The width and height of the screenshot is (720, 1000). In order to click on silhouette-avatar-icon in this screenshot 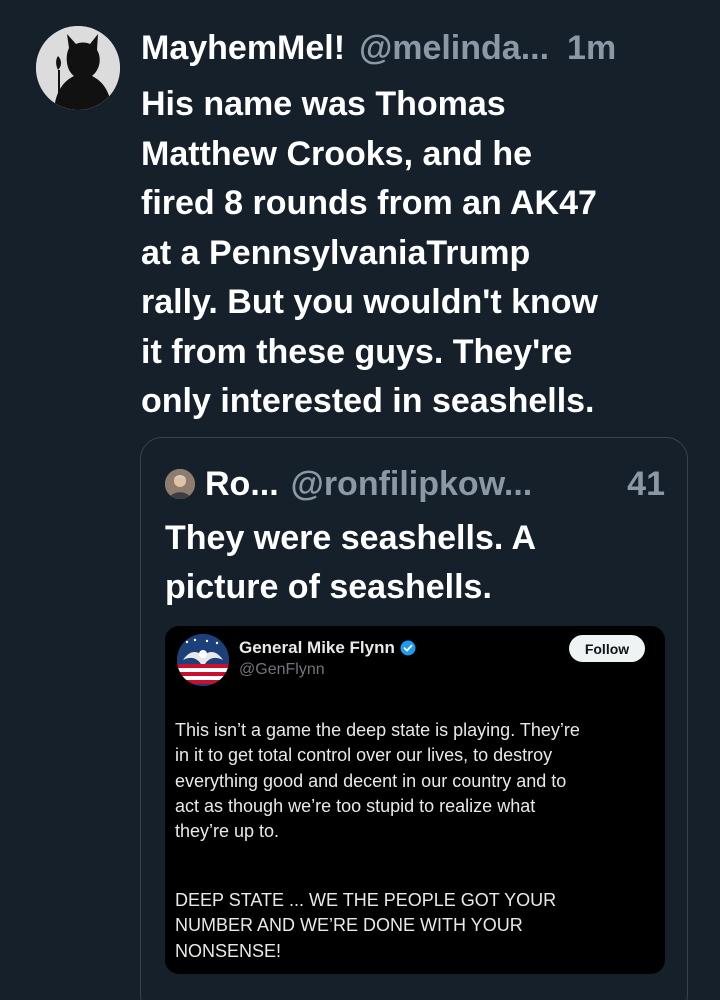, I will do `click(78, 68)`.